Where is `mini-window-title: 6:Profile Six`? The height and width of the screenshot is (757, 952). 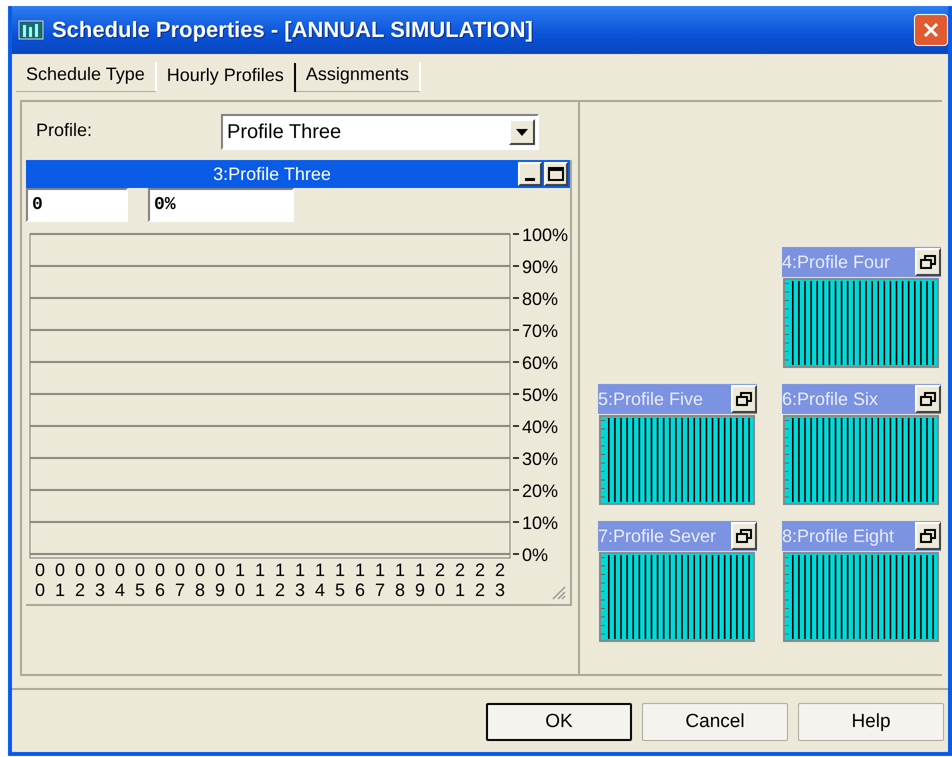
mini-window-title: 6:Profile Six is located at coordinates (831, 399).